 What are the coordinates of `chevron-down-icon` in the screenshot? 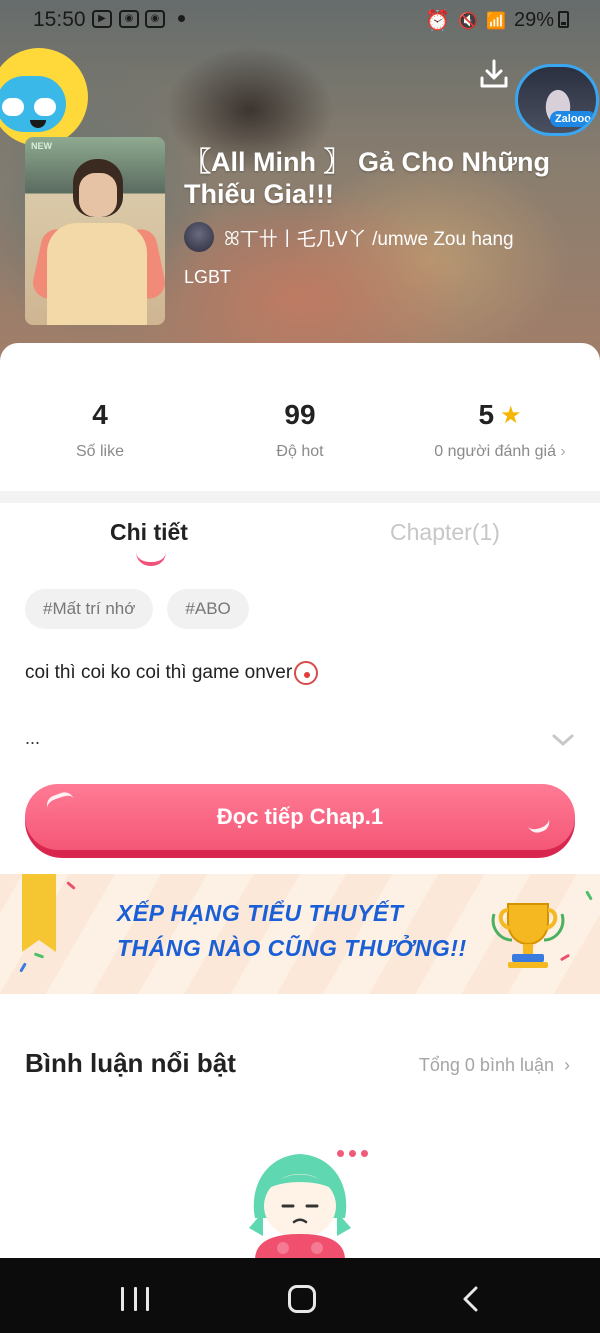 It's located at (563, 740).